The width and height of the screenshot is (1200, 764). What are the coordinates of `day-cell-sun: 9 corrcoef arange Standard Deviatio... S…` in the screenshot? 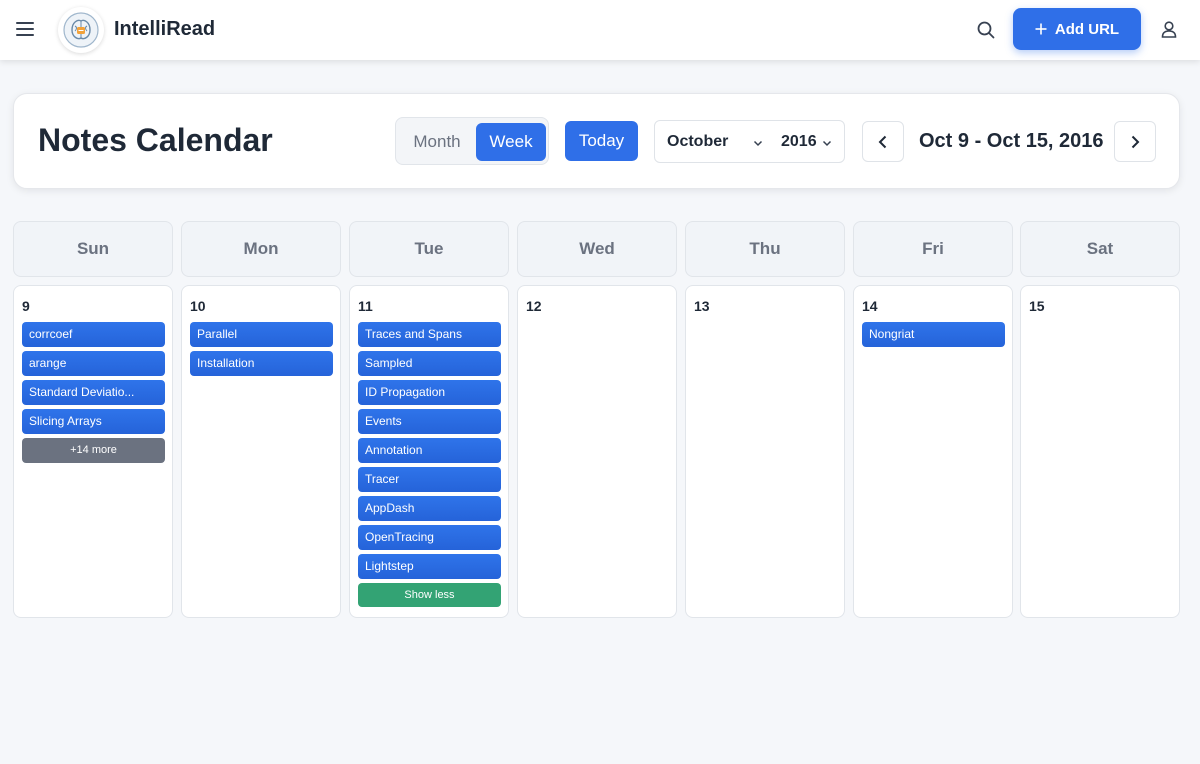 It's located at (93, 451).